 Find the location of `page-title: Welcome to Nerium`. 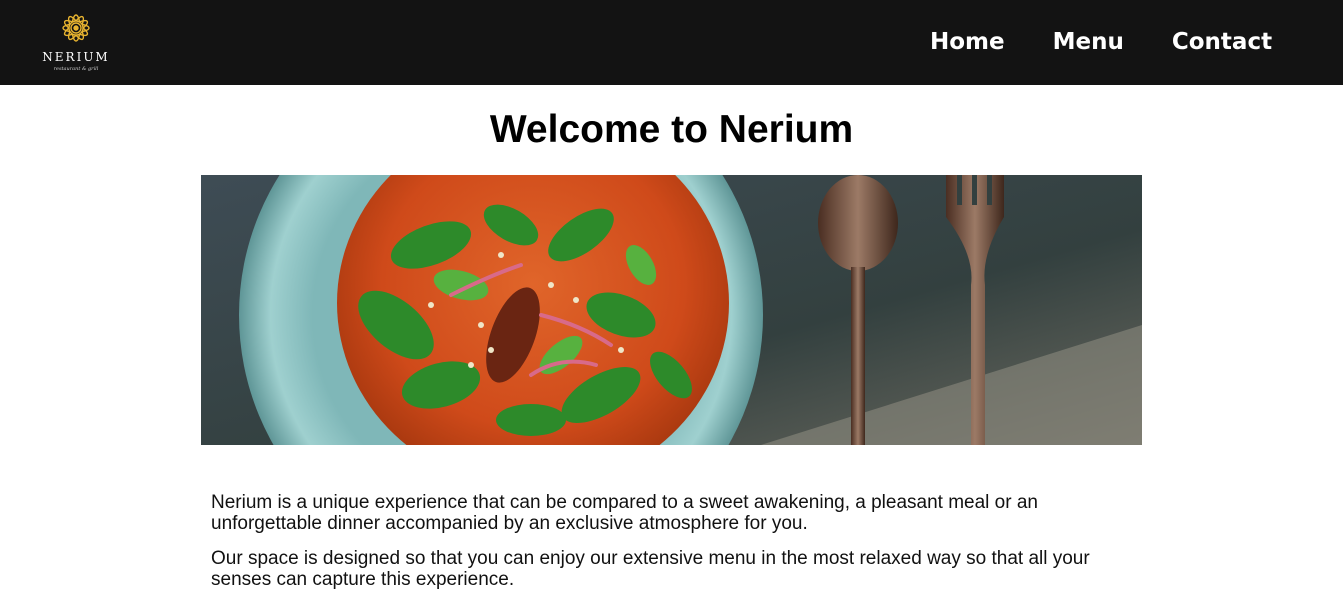

page-title: Welcome to Nerium is located at coordinates (671, 129).